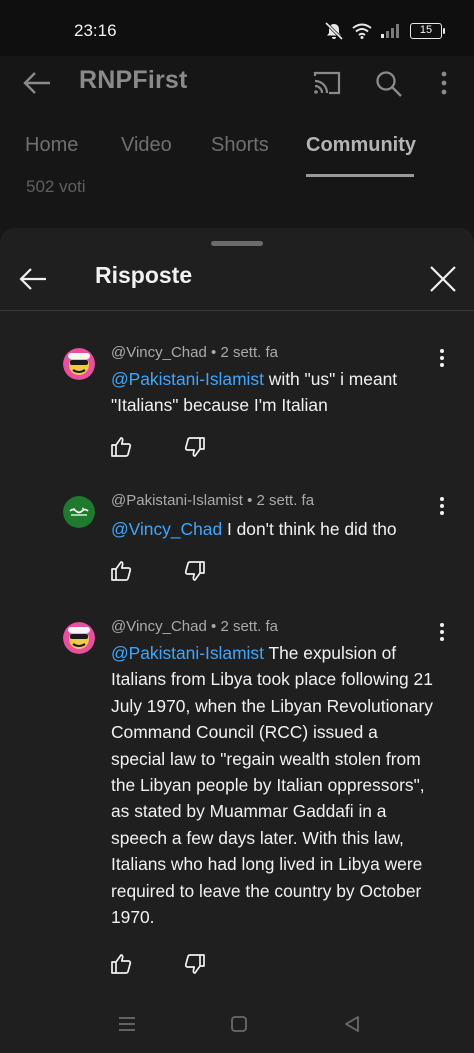  What do you see at coordinates (51, 145) in the screenshot?
I see `tab-home: Home` at bounding box center [51, 145].